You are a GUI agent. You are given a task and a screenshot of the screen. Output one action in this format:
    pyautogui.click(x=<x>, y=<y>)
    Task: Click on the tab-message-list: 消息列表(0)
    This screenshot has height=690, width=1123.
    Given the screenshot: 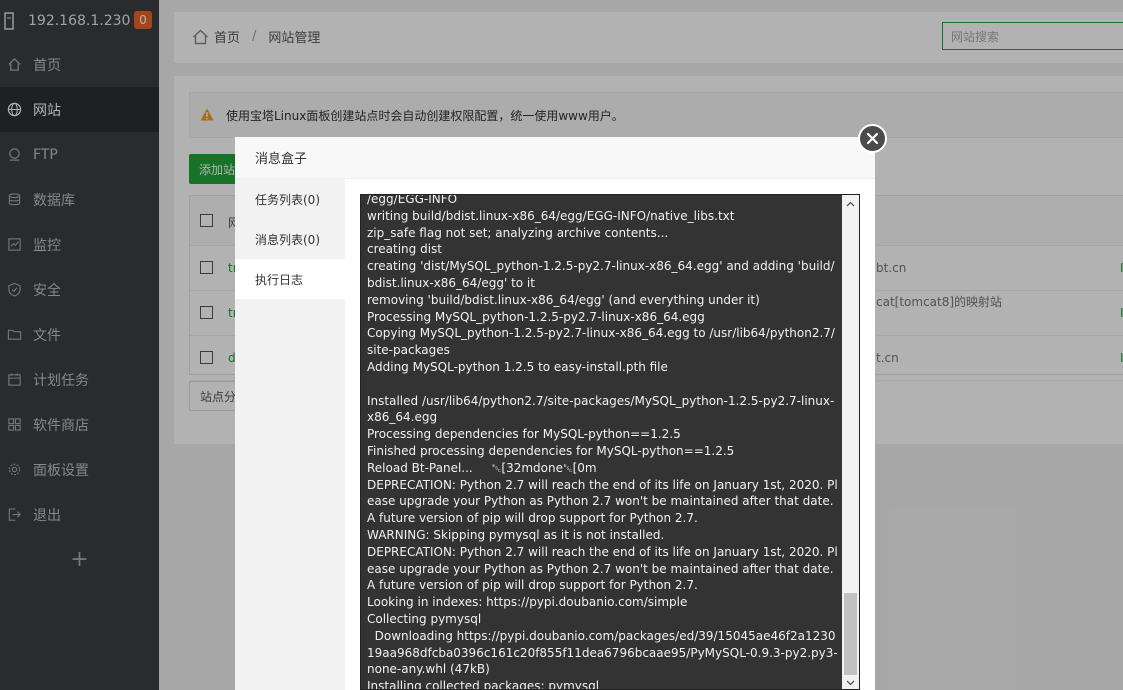 What is the action you would take?
    pyautogui.click(x=290, y=239)
    